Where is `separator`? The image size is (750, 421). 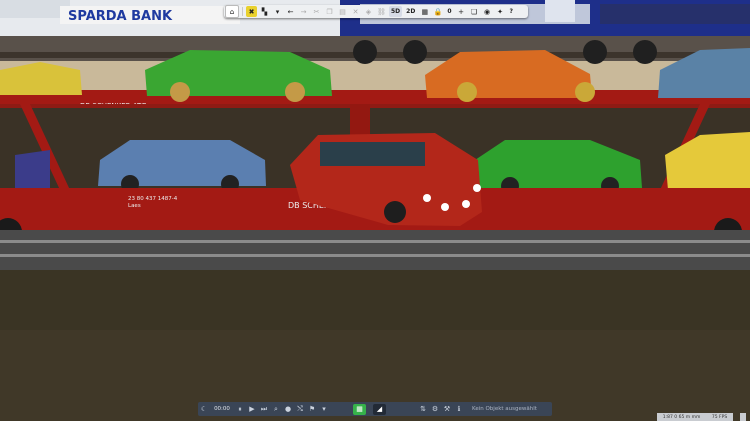
separator is located at coordinates (242, 11).